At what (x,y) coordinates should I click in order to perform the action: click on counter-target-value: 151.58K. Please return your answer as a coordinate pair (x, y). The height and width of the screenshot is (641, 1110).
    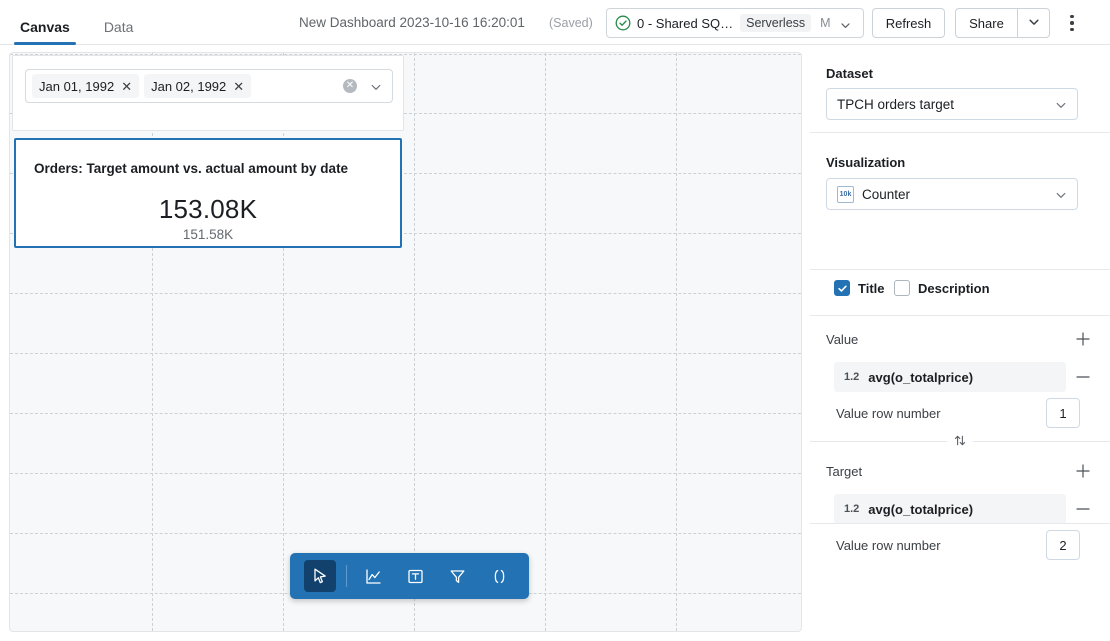
    Looking at the image, I should click on (208, 234).